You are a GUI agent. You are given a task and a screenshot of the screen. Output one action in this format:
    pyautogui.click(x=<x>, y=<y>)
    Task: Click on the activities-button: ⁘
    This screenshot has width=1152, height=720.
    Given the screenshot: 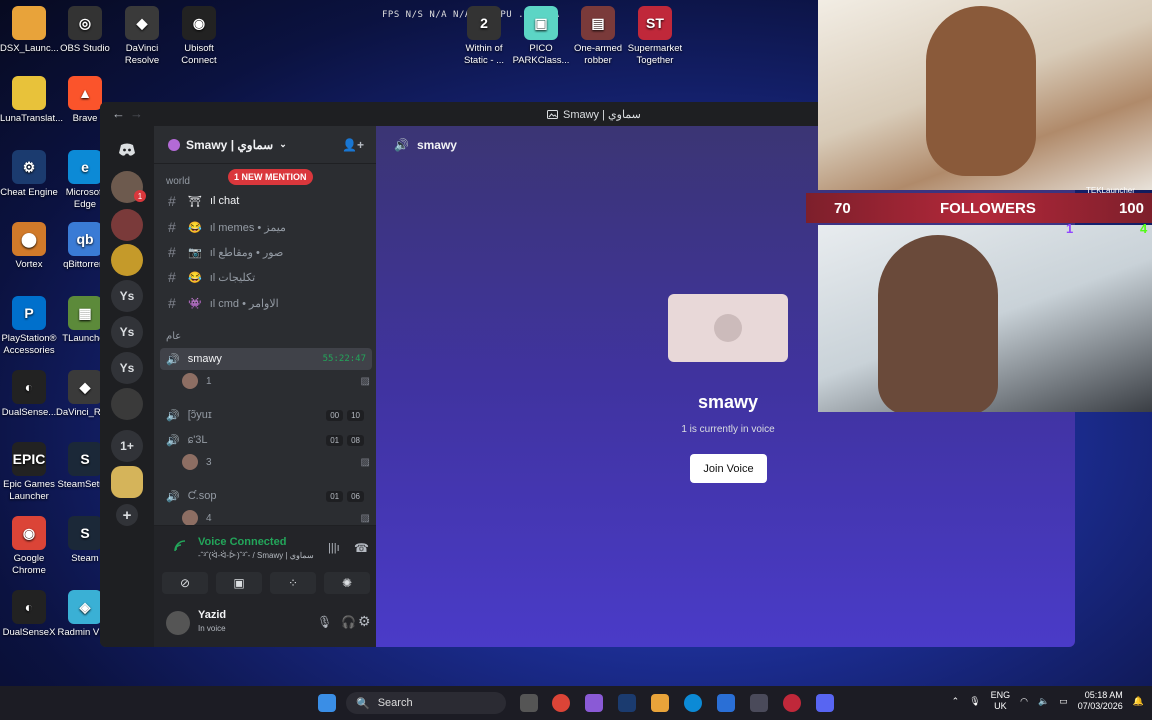 What is the action you would take?
    pyautogui.click(x=293, y=583)
    